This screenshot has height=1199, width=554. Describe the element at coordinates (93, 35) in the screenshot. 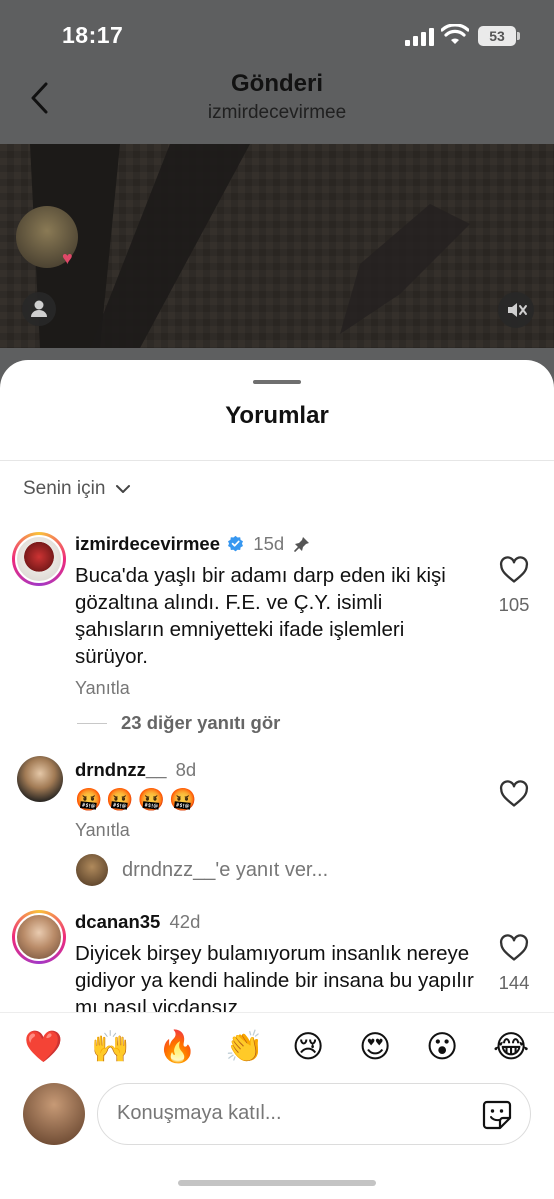

I see `status-time: 18:17` at that location.